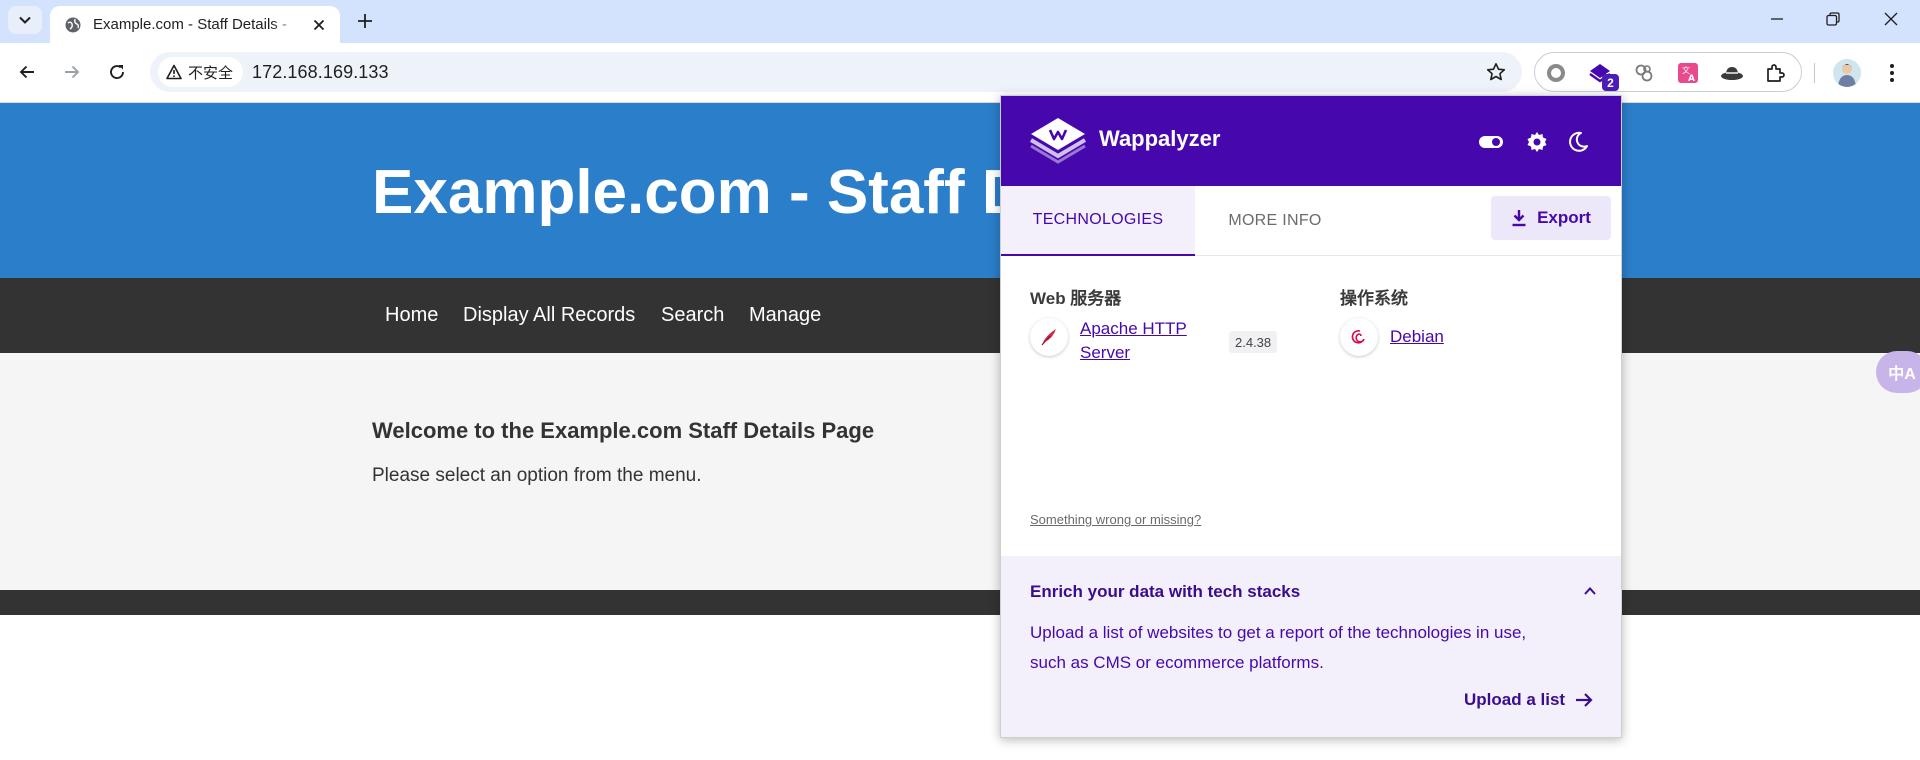 Image resolution: width=1920 pixels, height=760 pixels. I want to click on restore-window-icon, so click(1833, 19).